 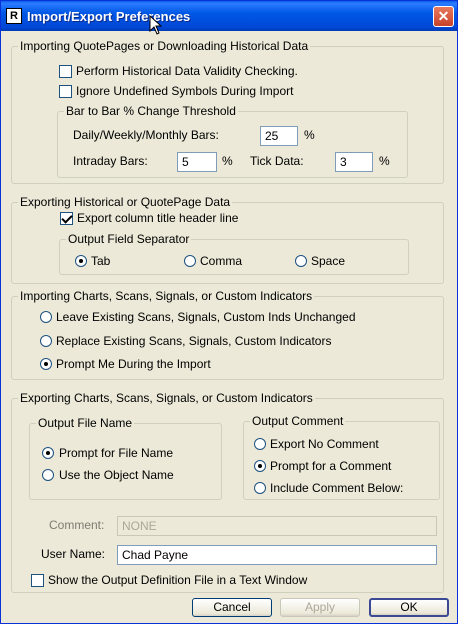 I want to click on user-name-field: Chad Payne, so click(x=277, y=555).